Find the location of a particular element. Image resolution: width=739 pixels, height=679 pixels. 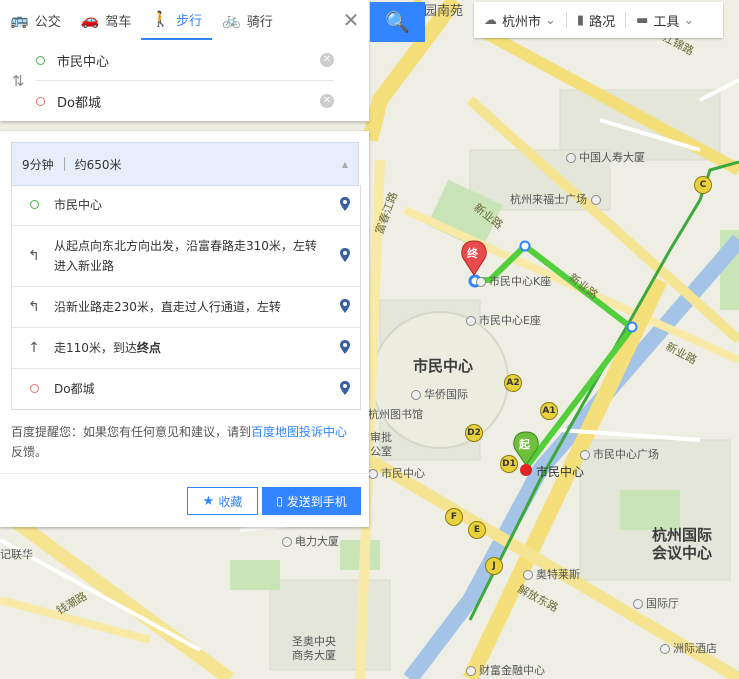

map-label-caifu: 财富金融中心 is located at coordinates (505, 670).